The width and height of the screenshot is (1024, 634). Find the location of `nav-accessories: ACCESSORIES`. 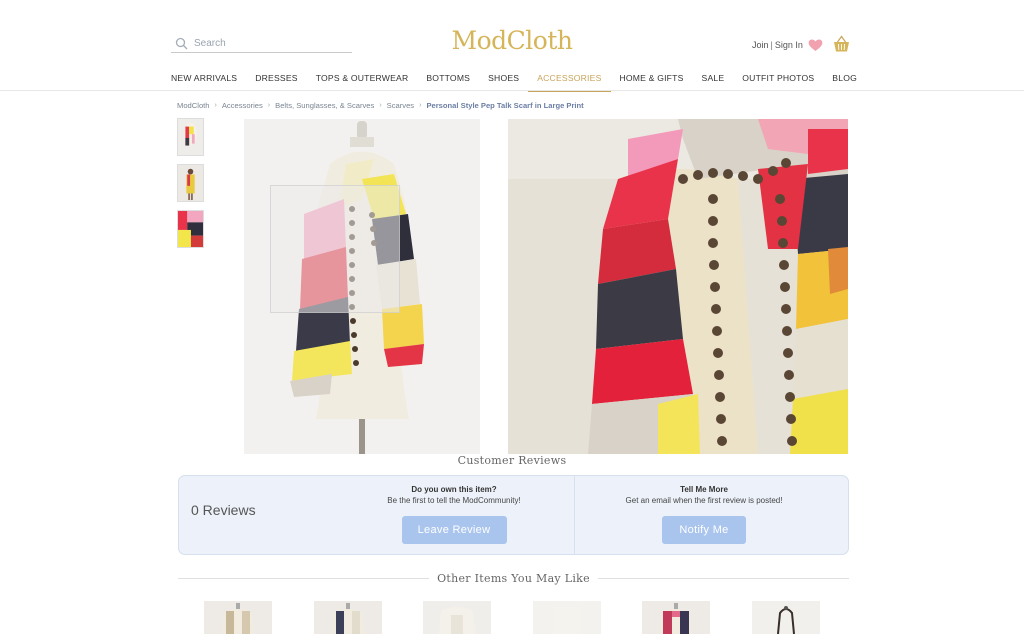

nav-accessories: ACCESSORIES is located at coordinates (569, 79).